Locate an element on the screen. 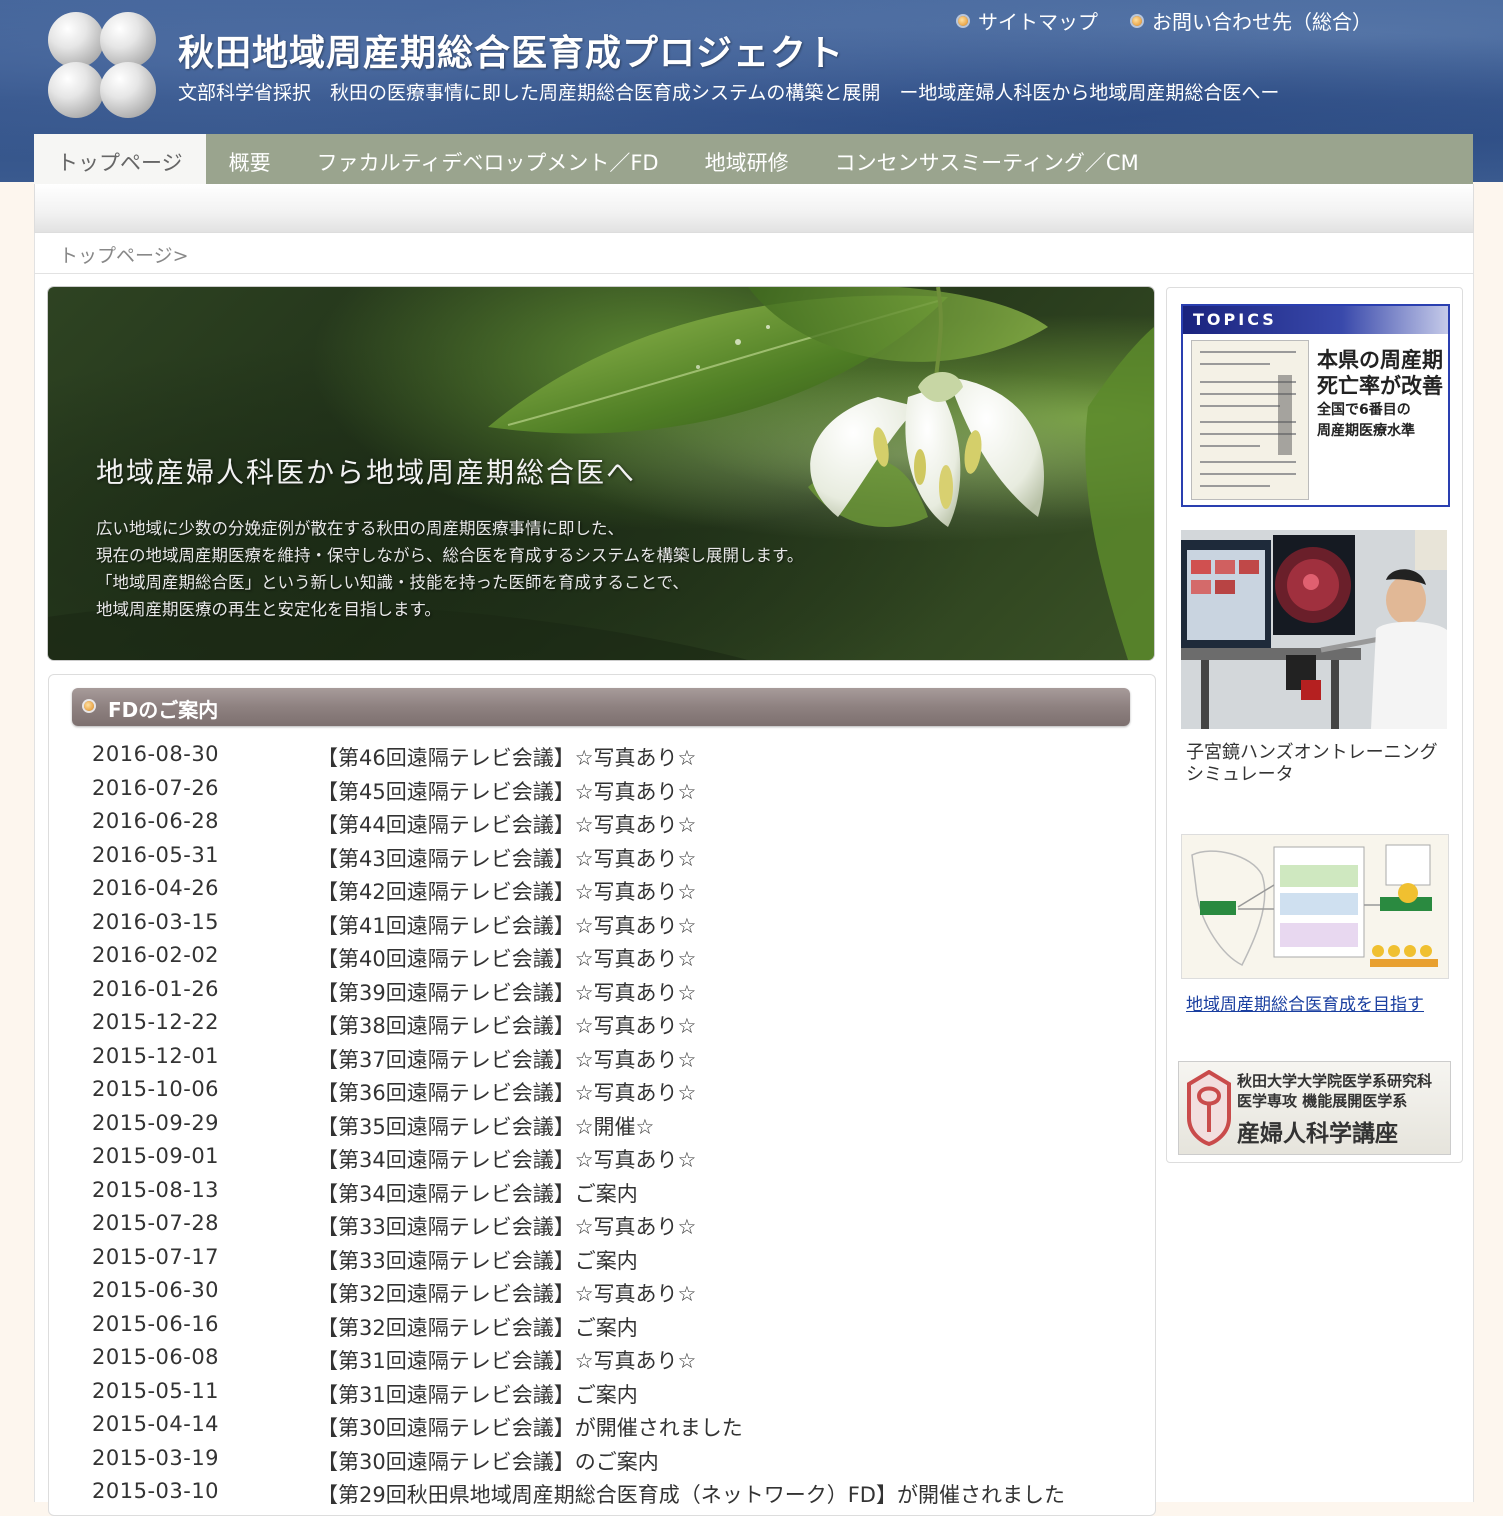  fd-item-date: 2016-08-30 is located at coordinates (156, 754).